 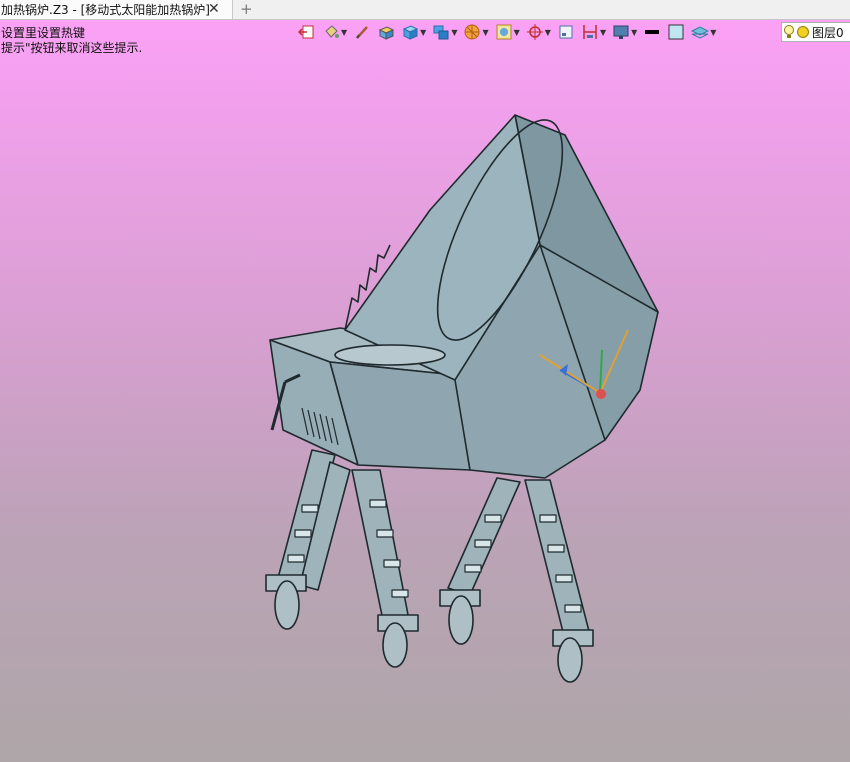 What do you see at coordinates (624, 32) in the screenshot?
I see `display-icon: ▼` at bounding box center [624, 32].